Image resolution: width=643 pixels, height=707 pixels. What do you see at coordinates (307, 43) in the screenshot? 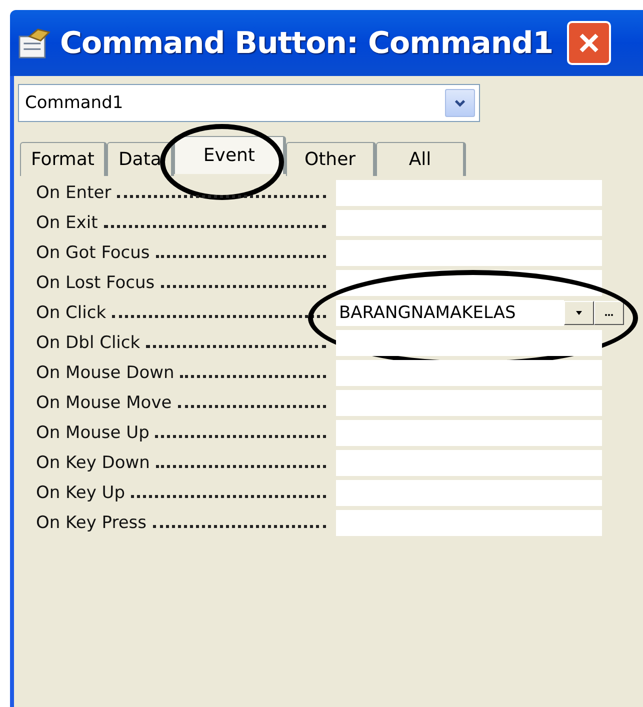
I see `window-title: Command Button: Command1` at bounding box center [307, 43].